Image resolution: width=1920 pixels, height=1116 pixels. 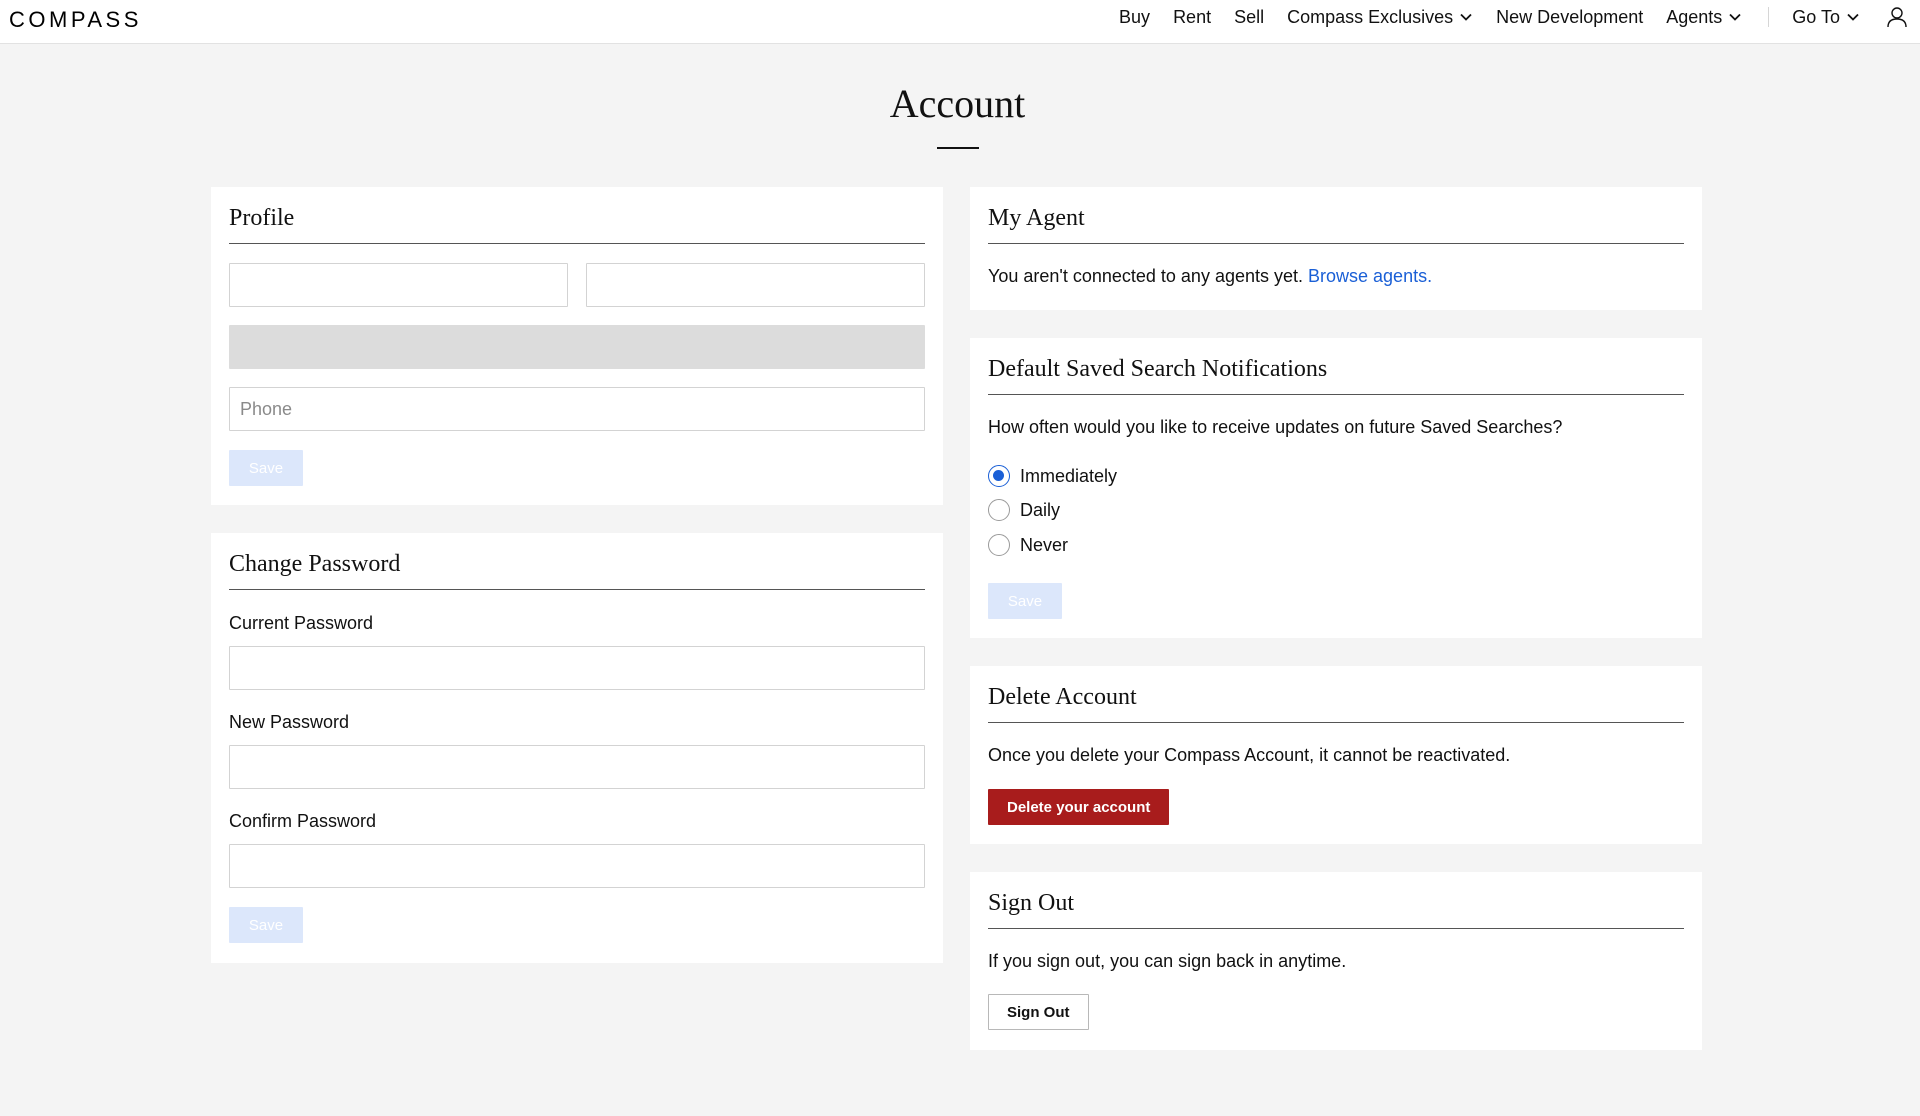 I want to click on nav-agents: Agents, so click(x=1704, y=17).